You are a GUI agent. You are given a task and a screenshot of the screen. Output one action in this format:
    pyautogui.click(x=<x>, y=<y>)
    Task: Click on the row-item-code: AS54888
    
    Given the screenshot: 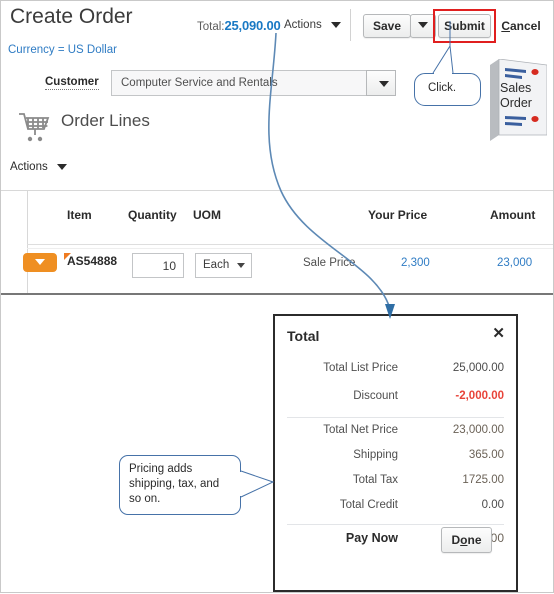 What is the action you would take?
    pyautogui.click(x=92, y=261)
    